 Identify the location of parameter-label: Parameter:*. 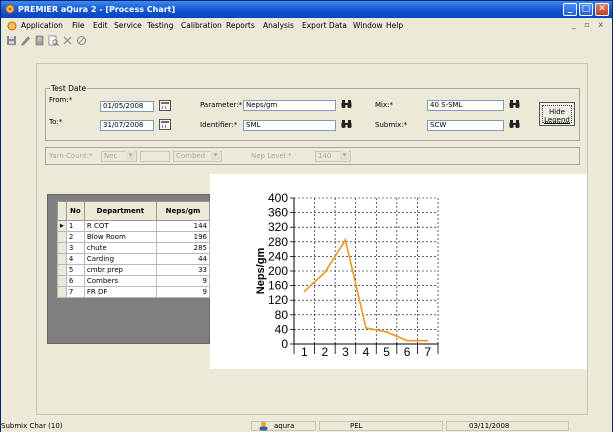
(221, 105).